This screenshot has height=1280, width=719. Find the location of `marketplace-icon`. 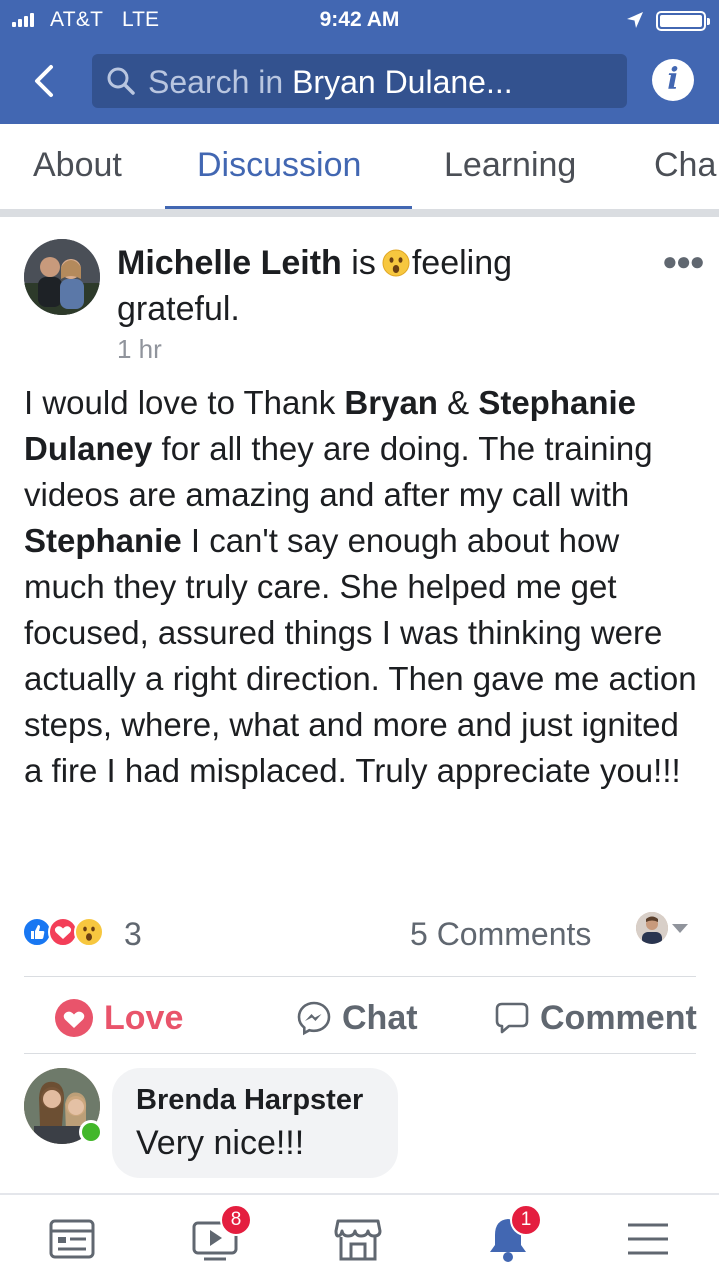

marketplace-icon is located at coordinates (358, 1239).